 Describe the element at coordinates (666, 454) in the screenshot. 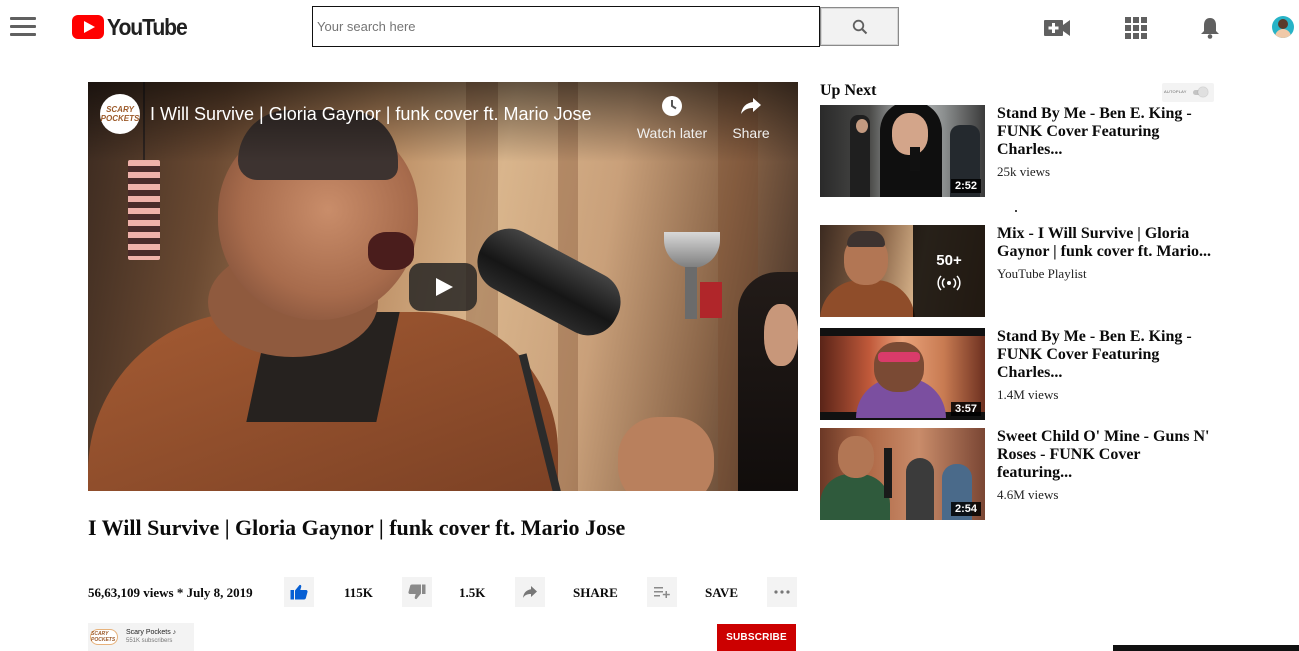

I see `singer-hand` at that location.